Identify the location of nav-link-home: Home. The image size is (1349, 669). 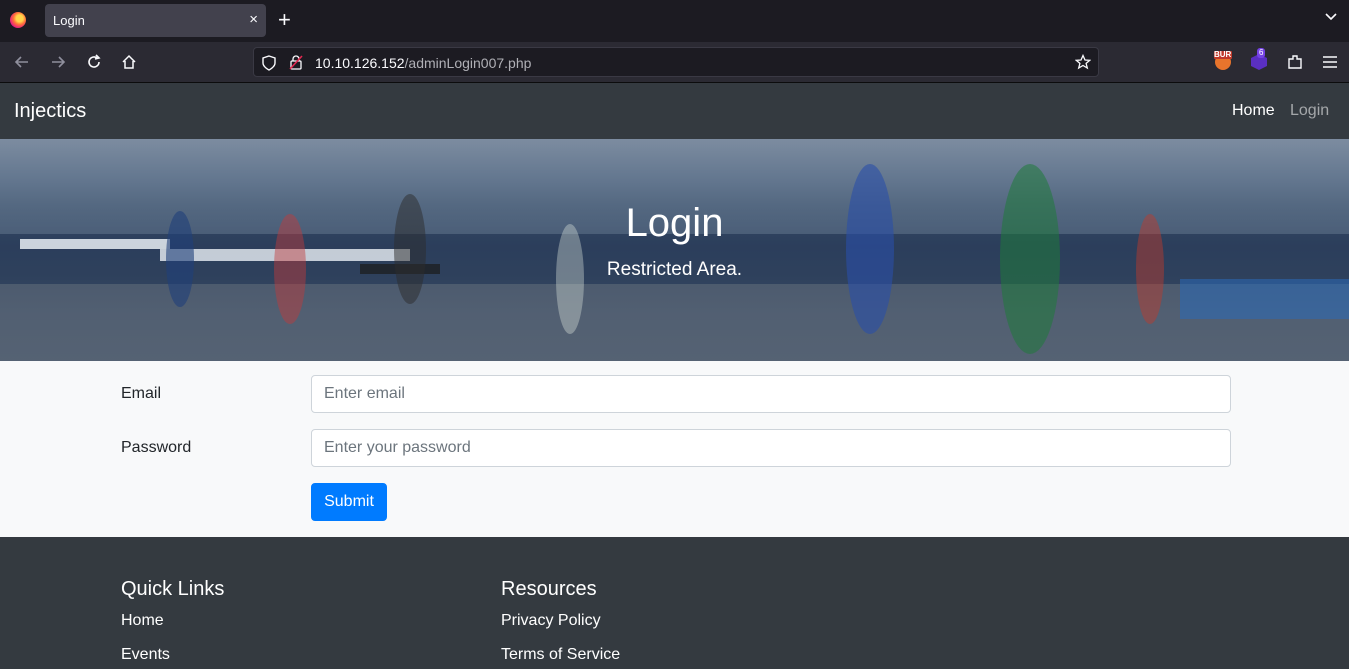
(1253, 111).